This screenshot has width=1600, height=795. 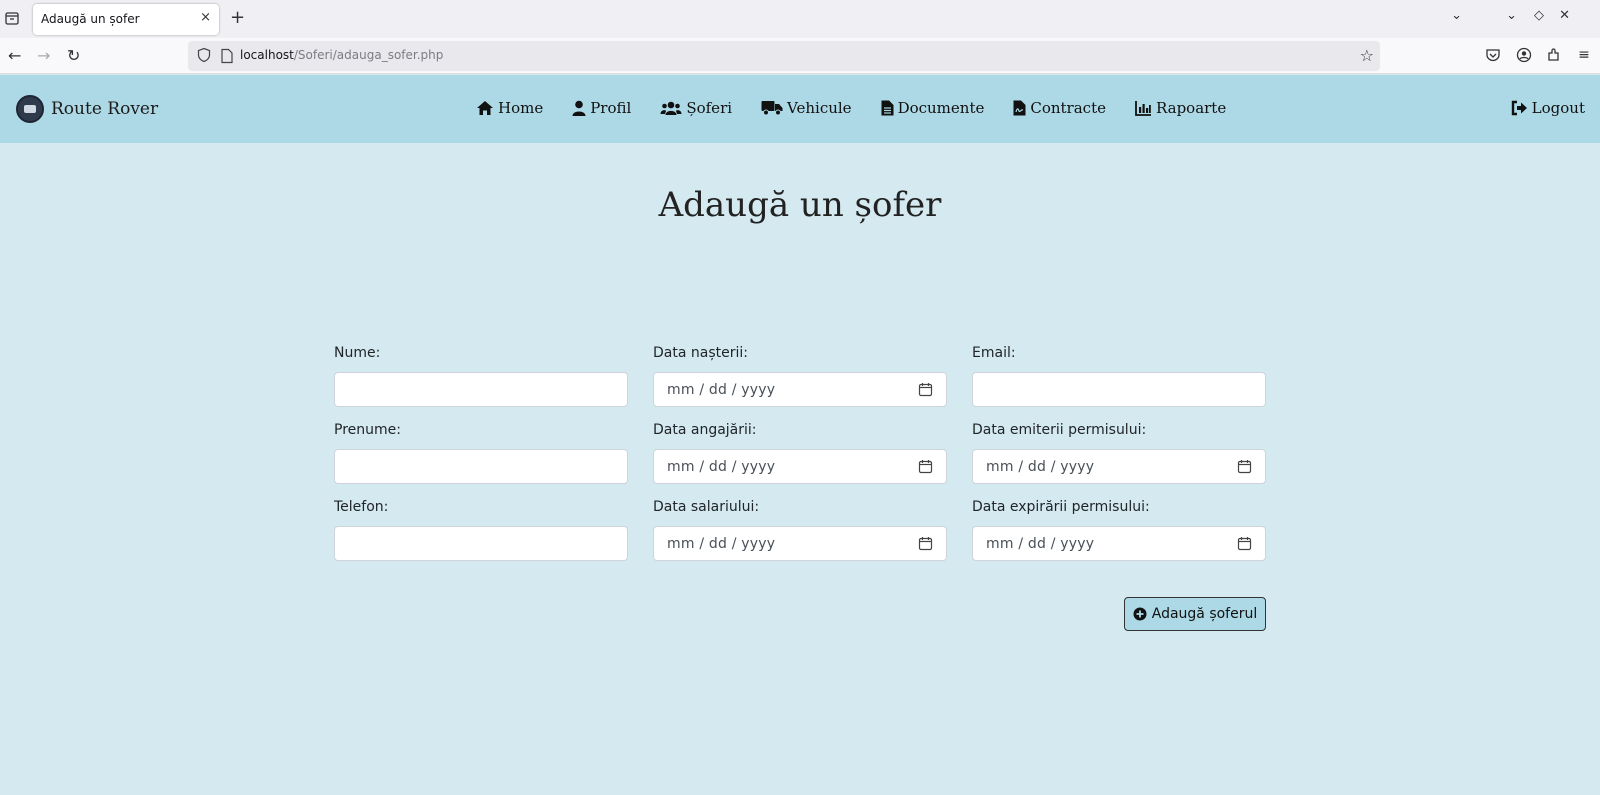 I want to click on field-data-emiterii-permisului: Data emiterii permisului: mm / dd / yyyy, so click(x=1119, y=453).